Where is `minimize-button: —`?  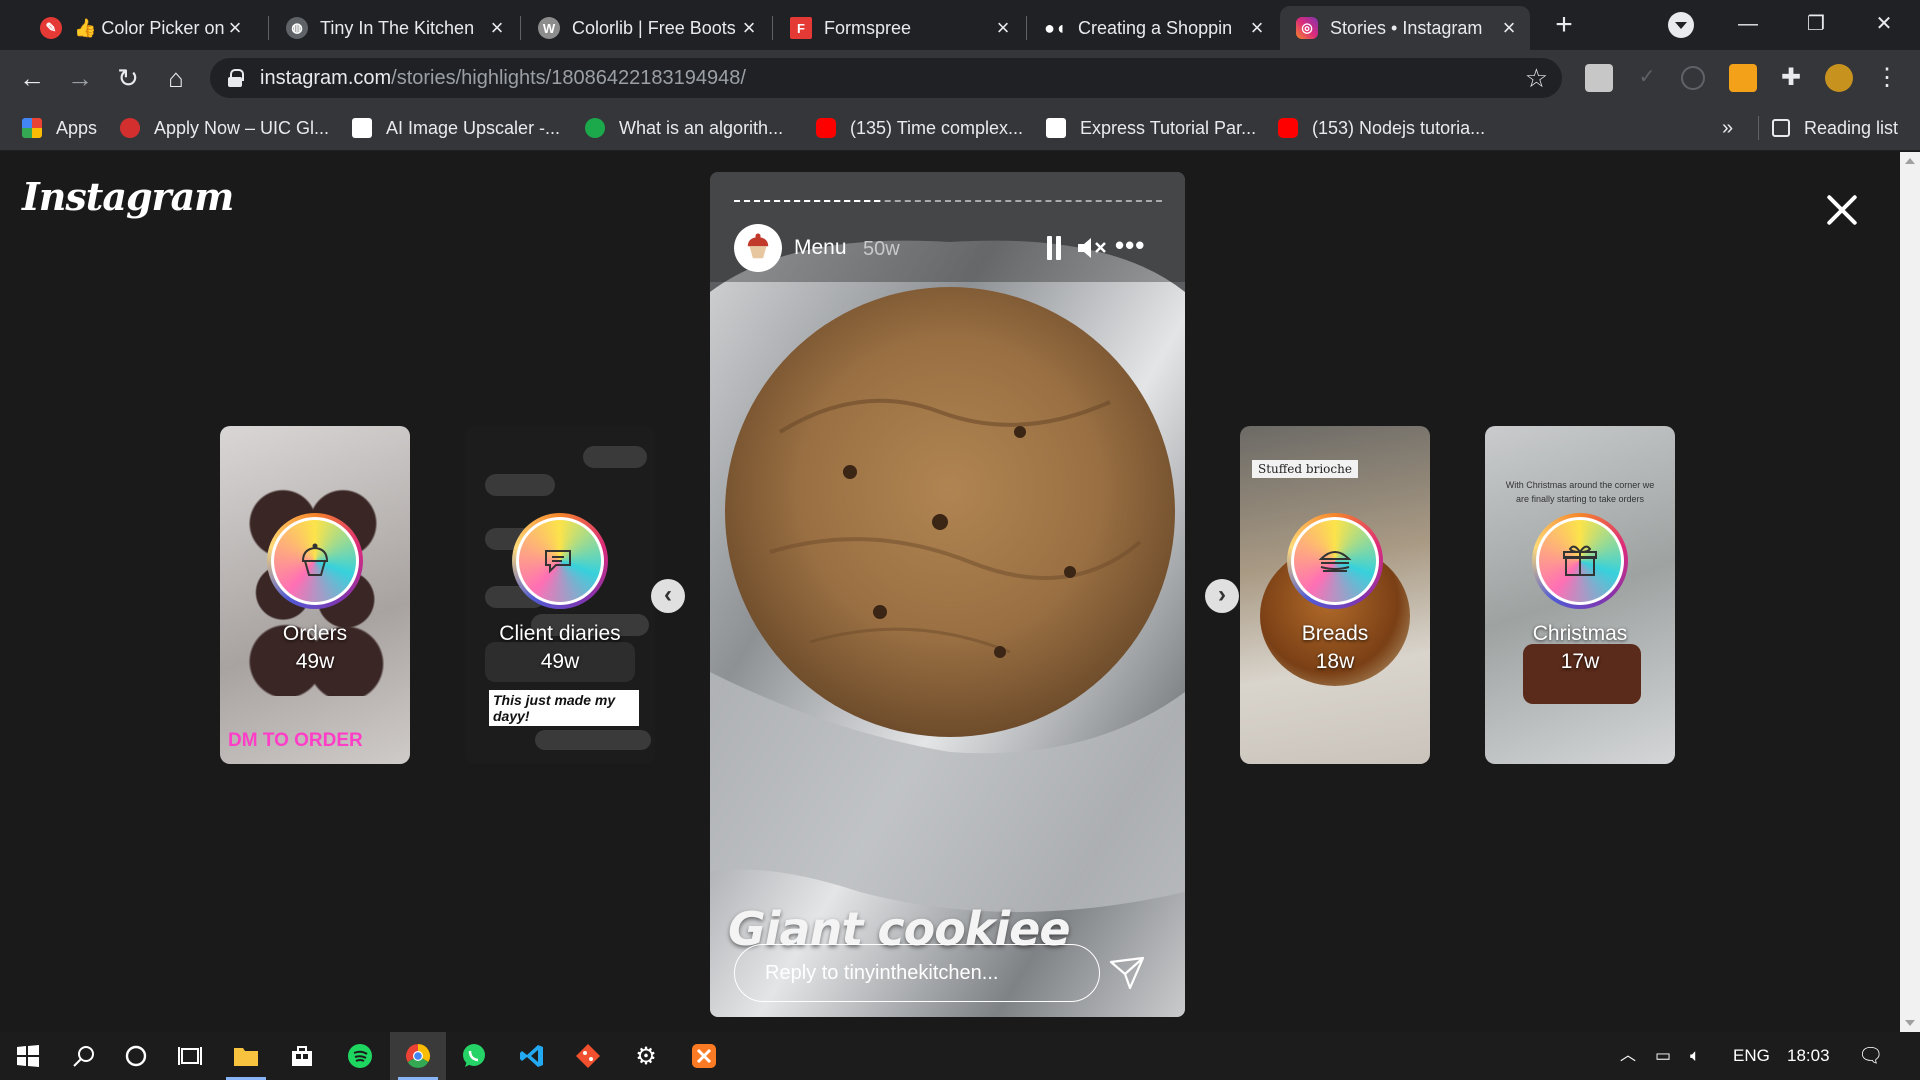
minimize-button: — is located at coordinates (1748, 24).